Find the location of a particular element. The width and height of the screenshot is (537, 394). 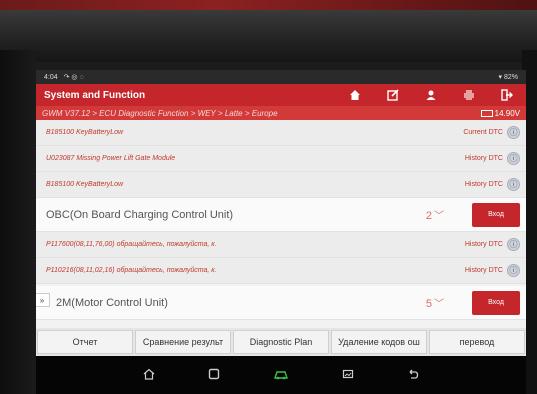

system-right: 5 ﹀ Вход is located at coordinates (473, 302).